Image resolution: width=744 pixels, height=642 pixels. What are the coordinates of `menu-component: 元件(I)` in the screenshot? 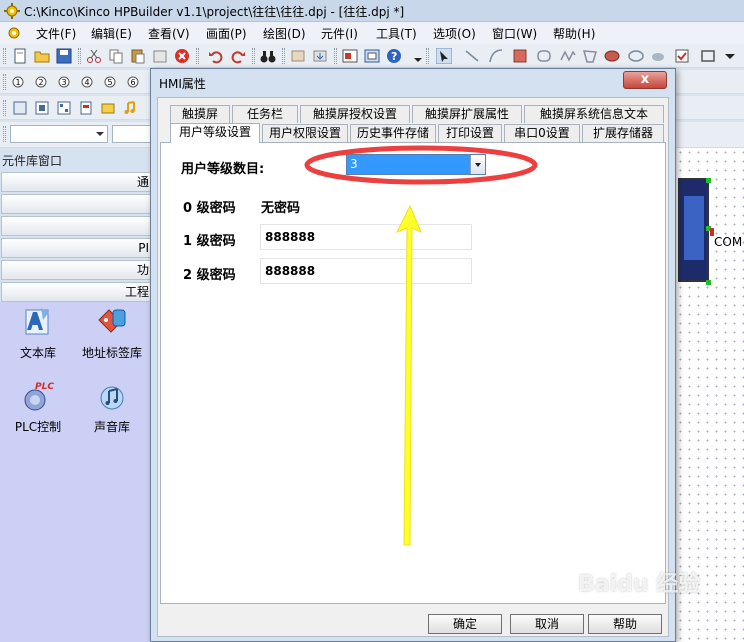 It's located at (339, 33).